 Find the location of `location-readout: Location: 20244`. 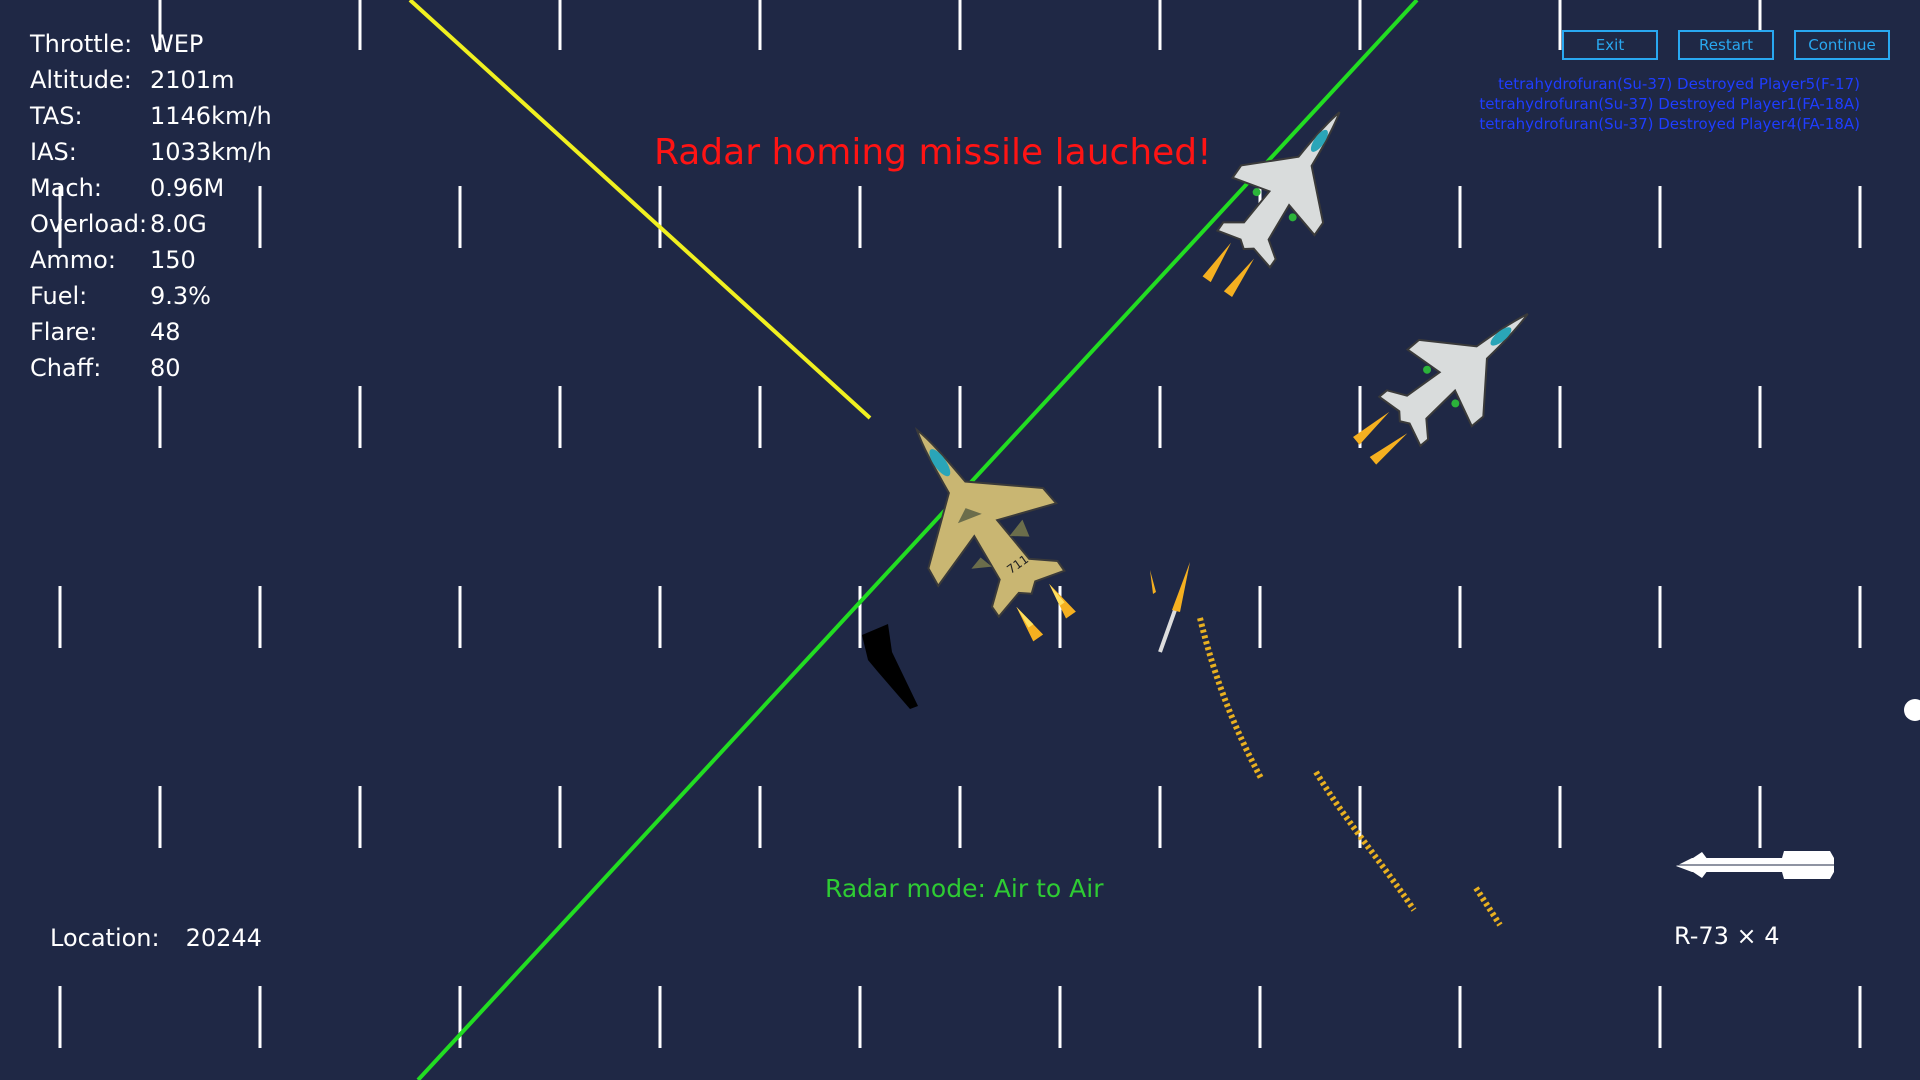

location-readout: Location: 20244 is located at coordinates (156, 938).